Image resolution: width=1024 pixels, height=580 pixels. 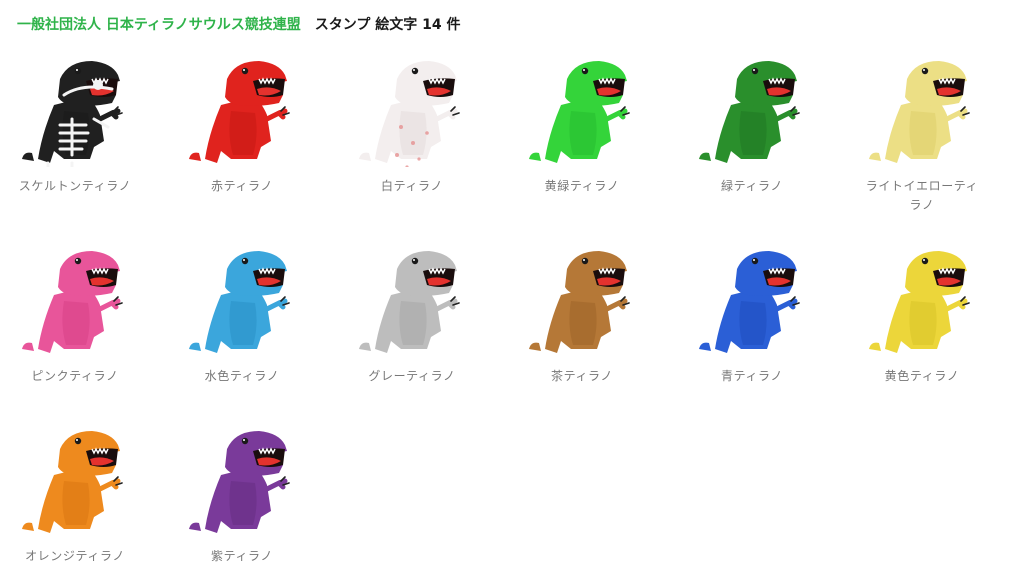 I want to click on emoji-label: 青ティラノ, so click(x=752, y=376).